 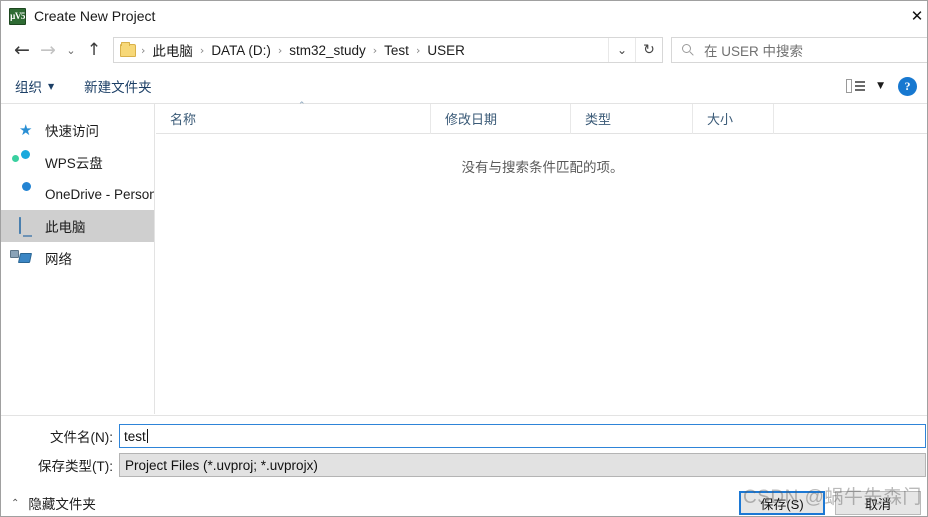 I want to click on uvision-icon: µV5, so click(x=17, y=16).